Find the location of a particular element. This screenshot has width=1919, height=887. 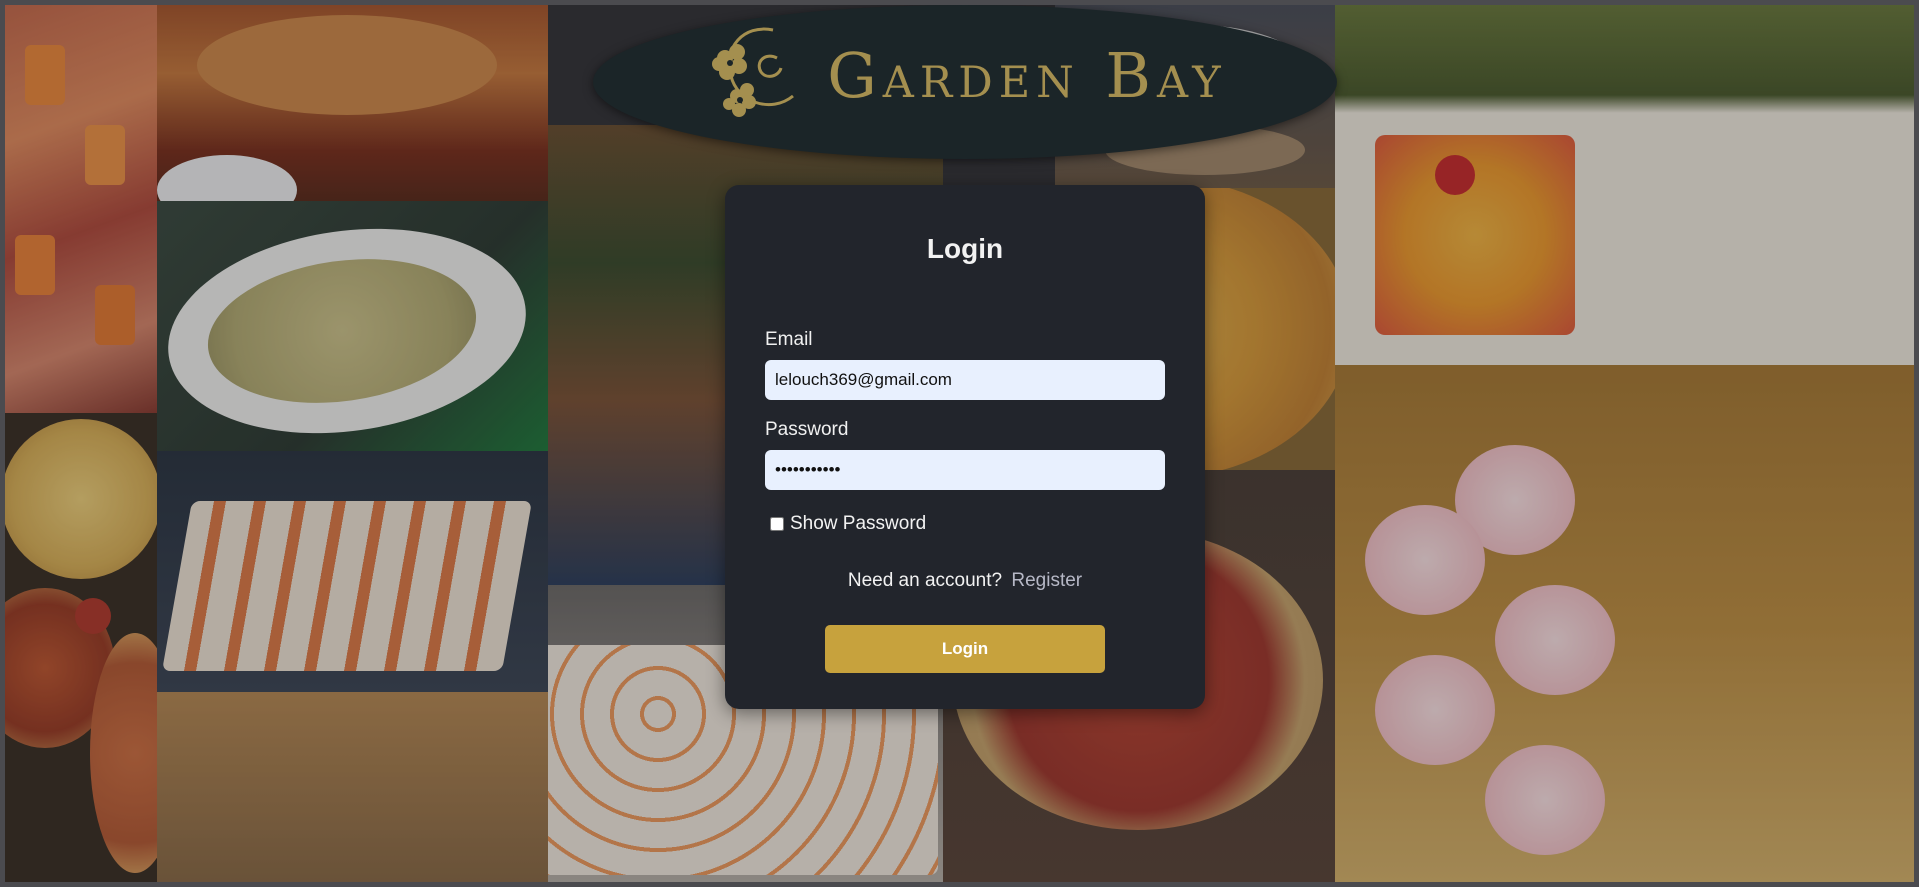

roast-pork-photo is located at coordinates (352, 103).